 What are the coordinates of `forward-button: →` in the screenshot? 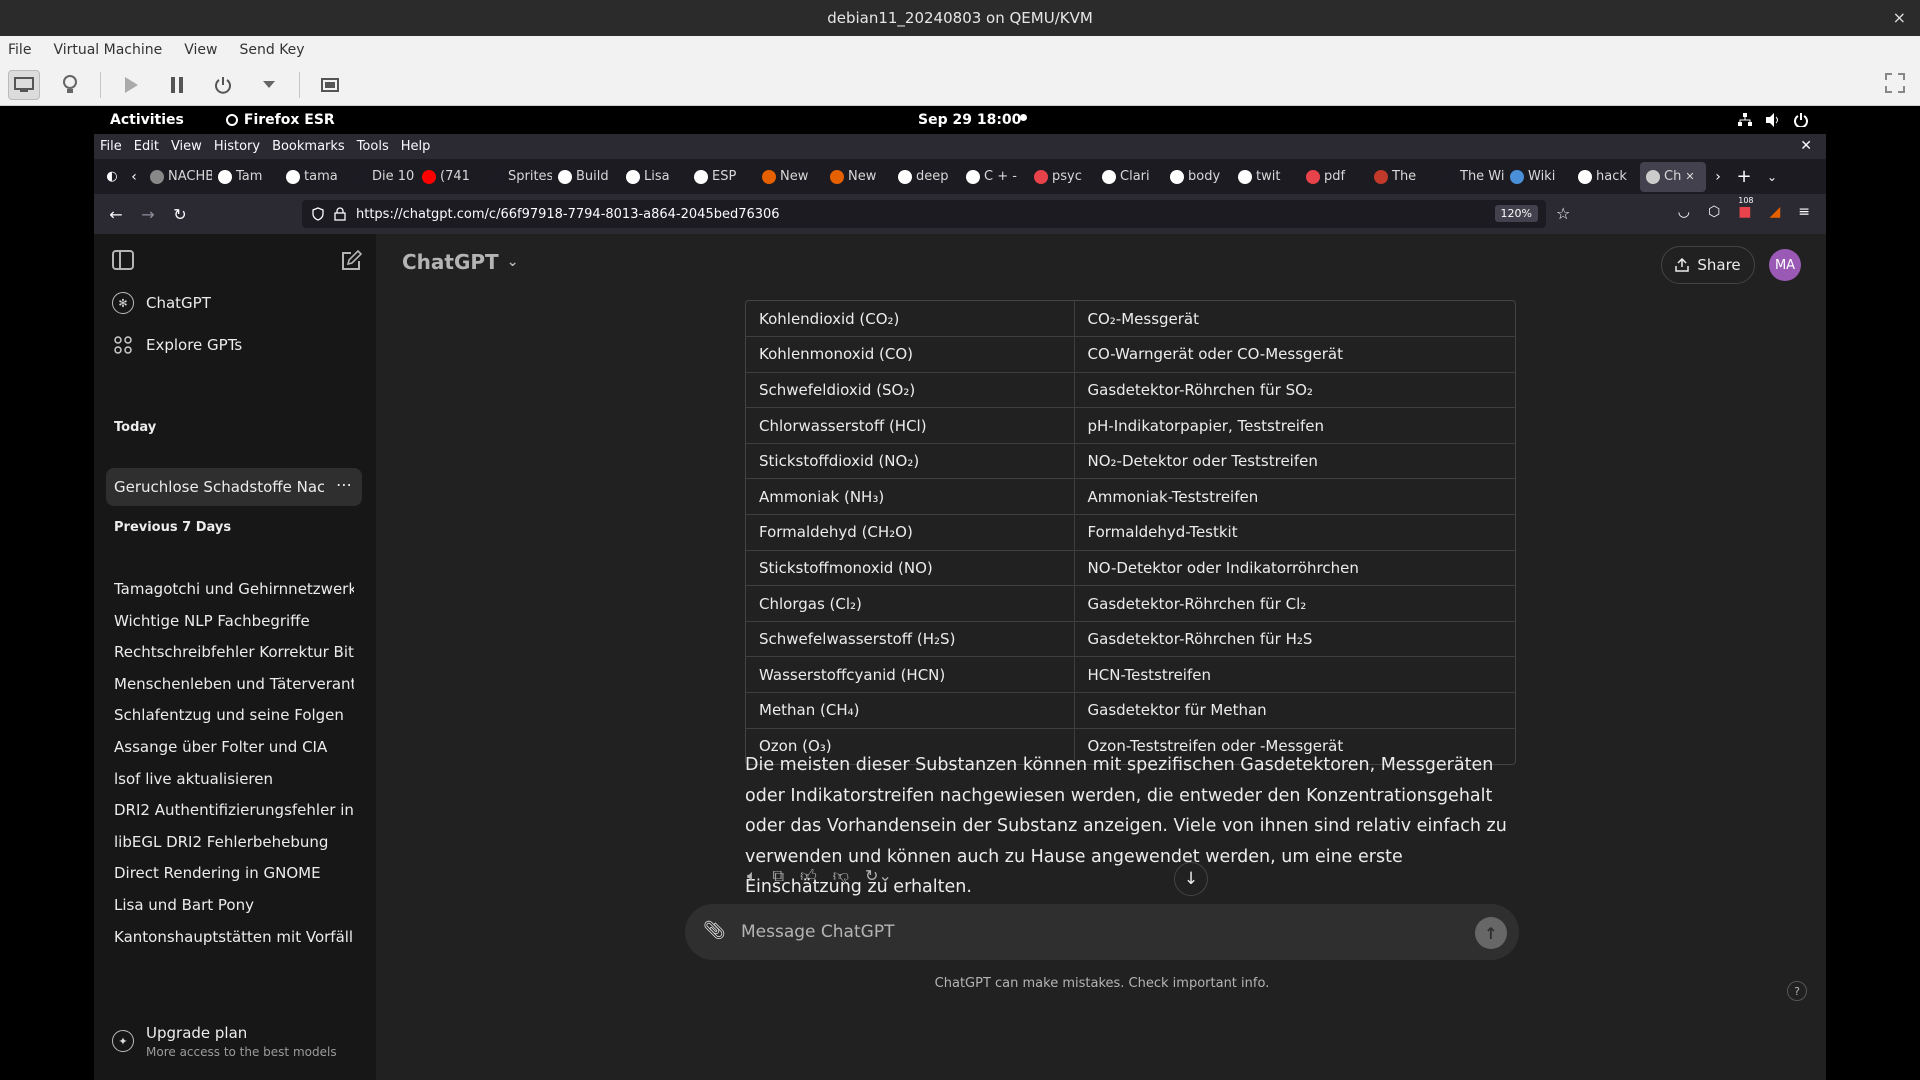 It's located at (148, 214).